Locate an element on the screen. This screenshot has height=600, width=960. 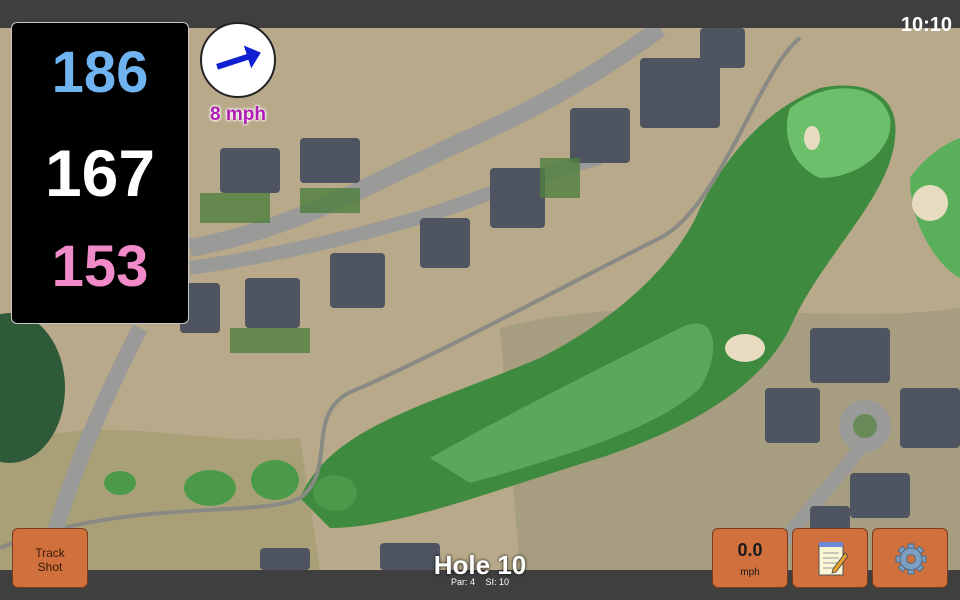
gear-icon is located at coordinates (911, 559).